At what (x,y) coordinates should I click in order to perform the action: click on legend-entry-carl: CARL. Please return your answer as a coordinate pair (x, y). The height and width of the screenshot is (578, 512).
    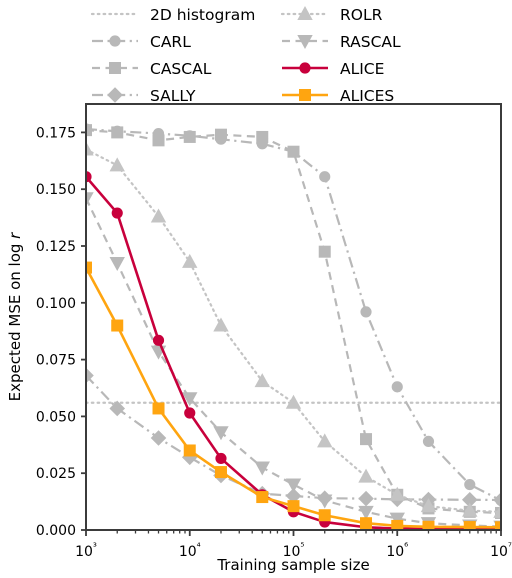
    Looking at the image, I should click on (141, 42).